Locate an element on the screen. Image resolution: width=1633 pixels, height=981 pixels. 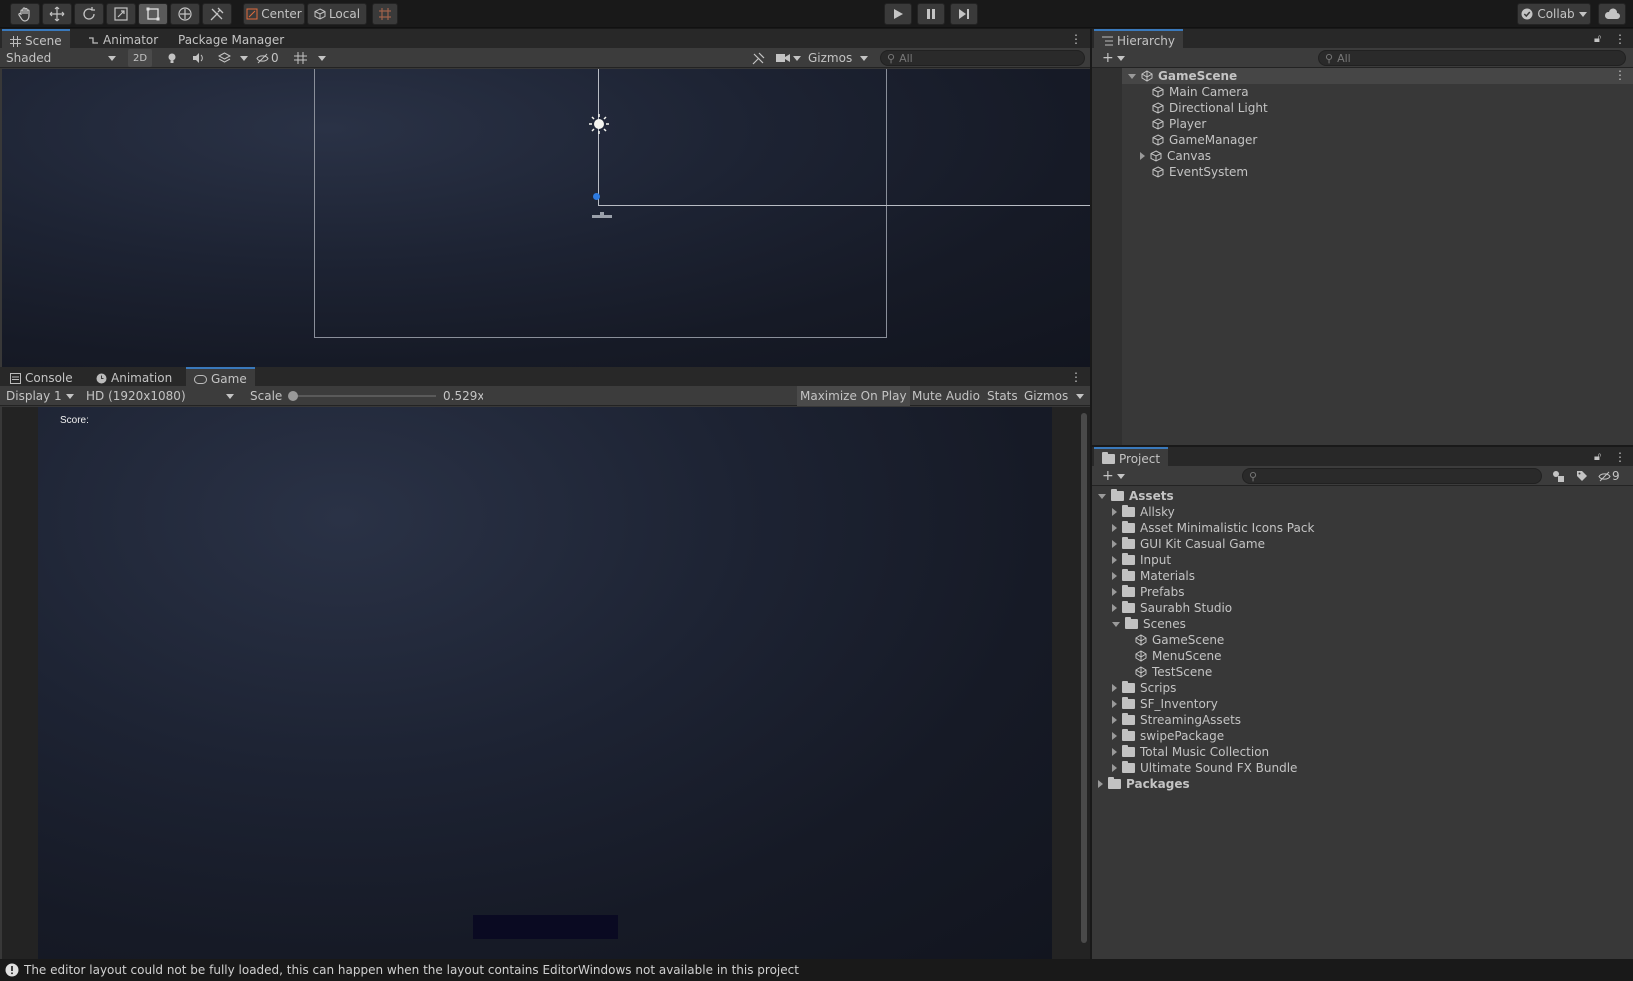
resolution-dropdown: HD (1920x1080) is located at coordinates (160, 396).